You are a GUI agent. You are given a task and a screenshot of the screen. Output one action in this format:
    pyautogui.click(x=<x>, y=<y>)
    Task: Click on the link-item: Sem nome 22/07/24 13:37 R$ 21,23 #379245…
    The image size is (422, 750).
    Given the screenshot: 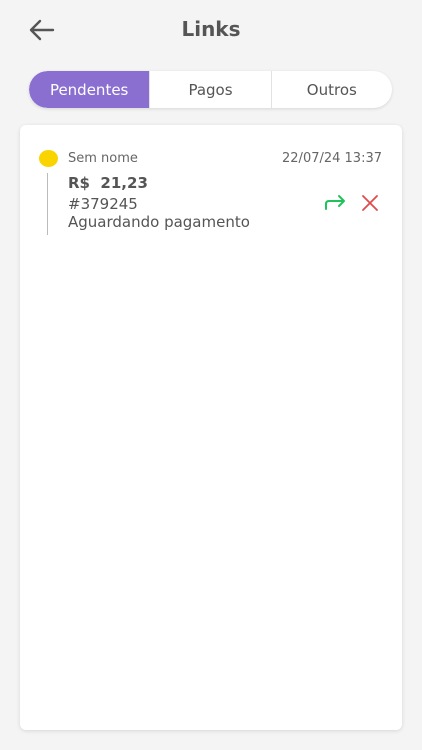 What is the action you would take?
    pyautogui.click(x=211, y=185)
    